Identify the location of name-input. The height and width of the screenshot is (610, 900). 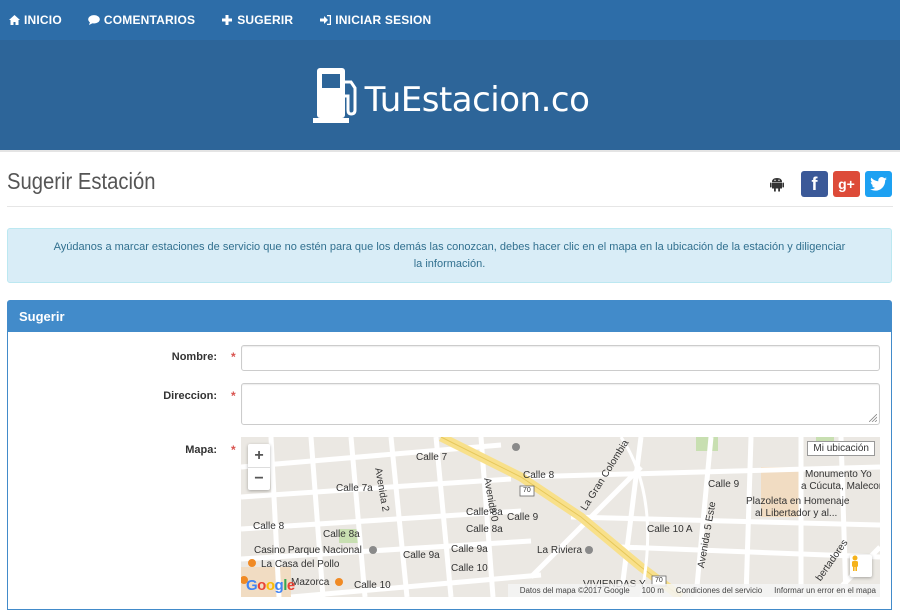
(560, 358).